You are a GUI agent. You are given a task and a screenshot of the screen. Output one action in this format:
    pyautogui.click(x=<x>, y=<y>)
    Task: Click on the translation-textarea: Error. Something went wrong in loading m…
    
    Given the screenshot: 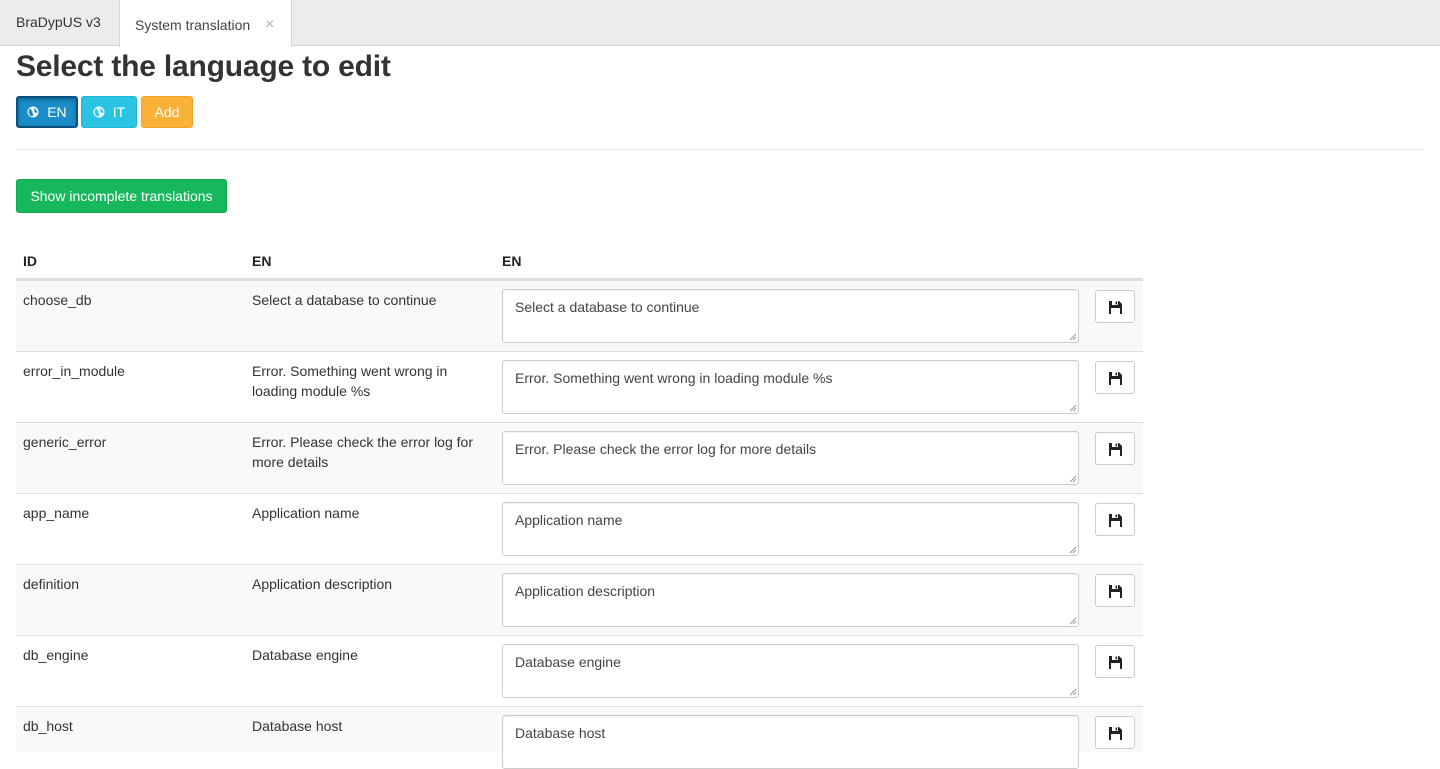 What is the action you would take?
    pyautogui.click(x=790, y=387)
    